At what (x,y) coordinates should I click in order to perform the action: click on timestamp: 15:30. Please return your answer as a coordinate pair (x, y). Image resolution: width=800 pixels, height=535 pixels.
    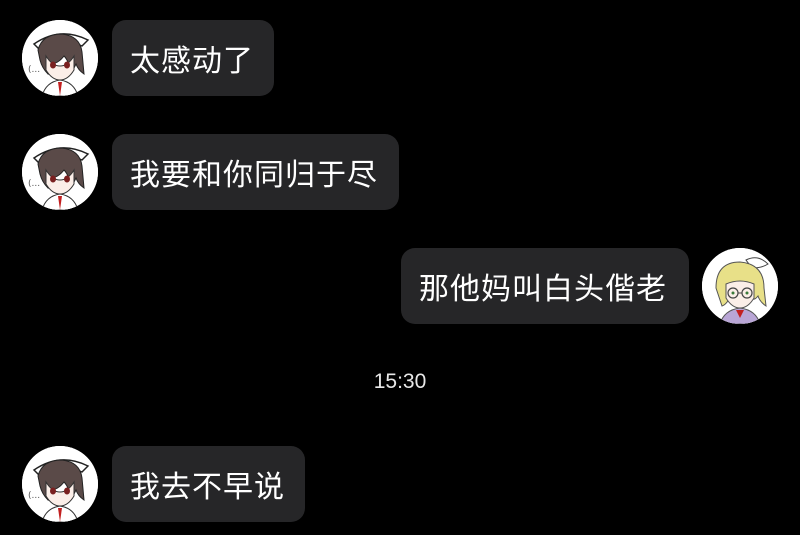
    Looking at the image, I should click on (400, 381).